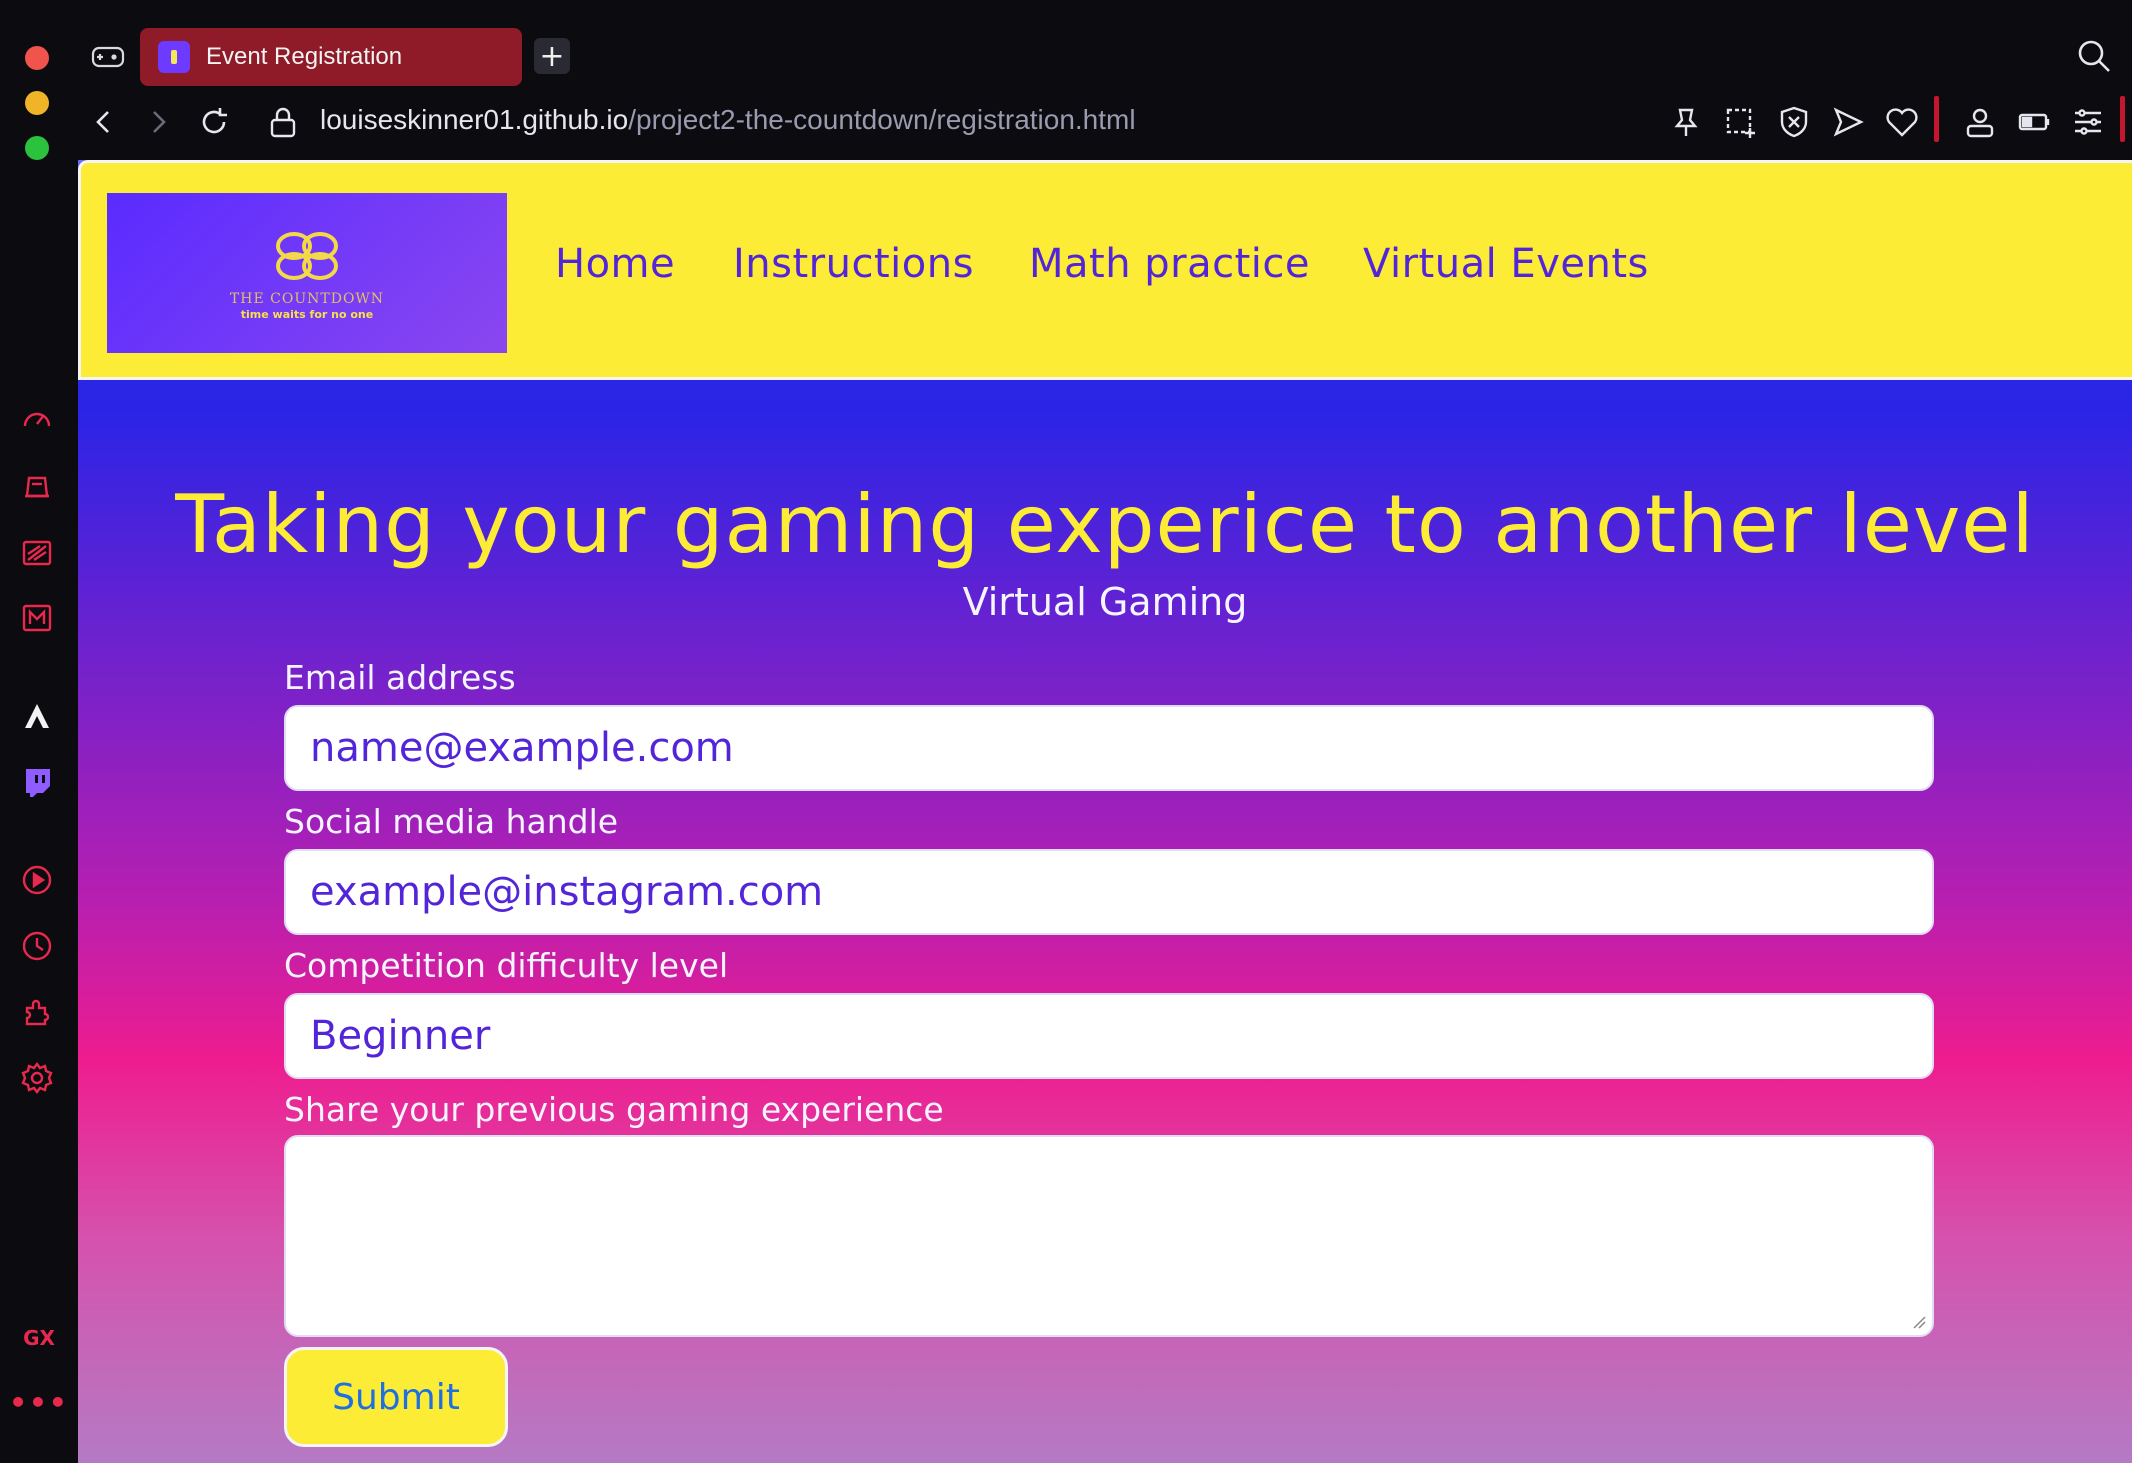 Image resolution: width=2132 pixels, height=1463 pixels. I want to click on forward-button, so click(158, 122).